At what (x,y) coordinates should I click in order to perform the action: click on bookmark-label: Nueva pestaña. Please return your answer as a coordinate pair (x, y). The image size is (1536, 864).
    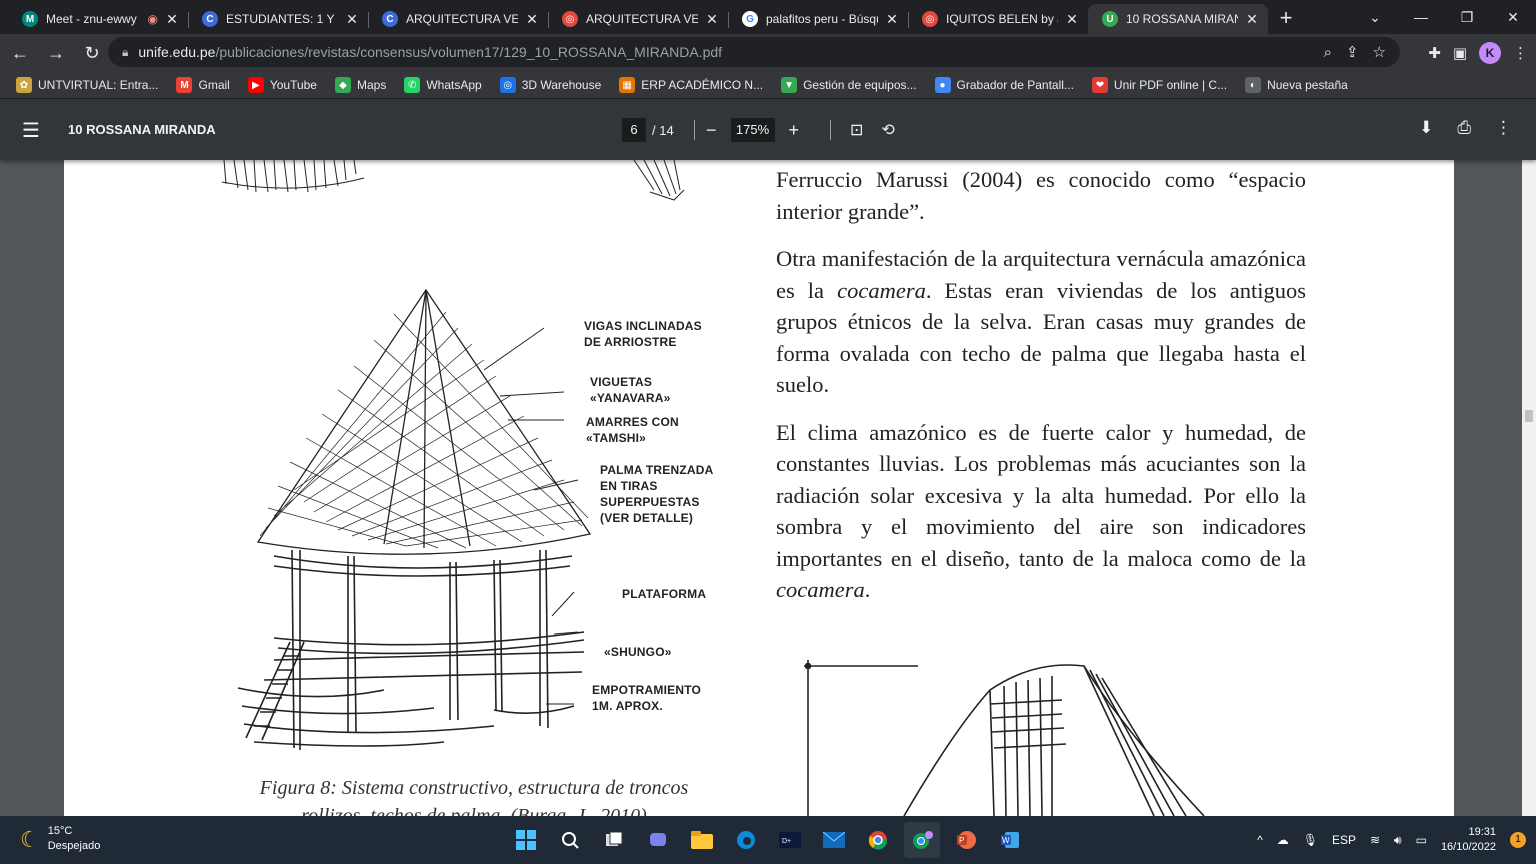
    Looking at the image, I should click on (1307, 85).